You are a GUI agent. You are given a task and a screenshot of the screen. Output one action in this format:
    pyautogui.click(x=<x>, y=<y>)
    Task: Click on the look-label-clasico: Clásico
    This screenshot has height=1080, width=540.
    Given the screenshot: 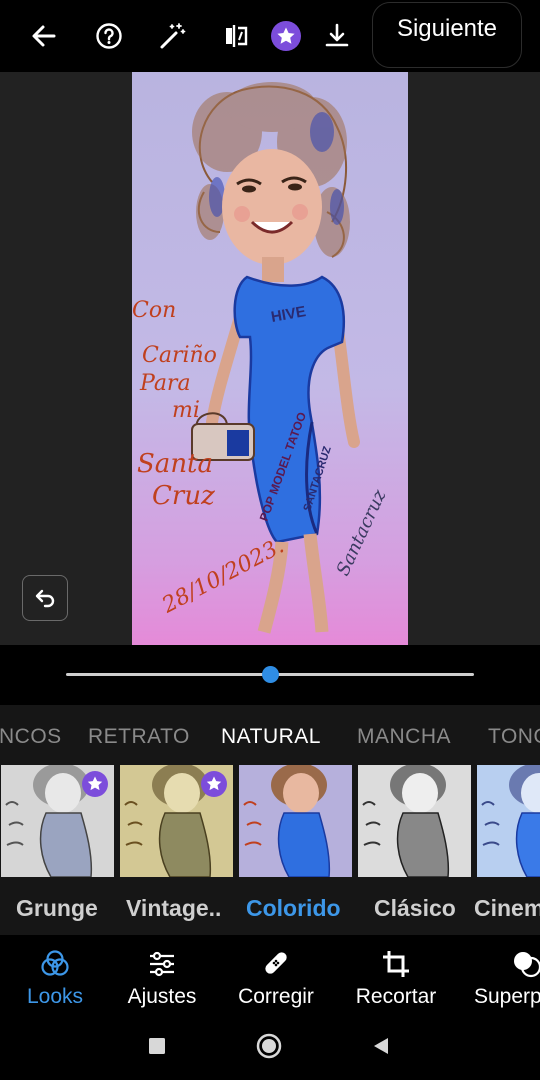 What is the action you would take?
    pyautogui.click(x=415, y=908)
    